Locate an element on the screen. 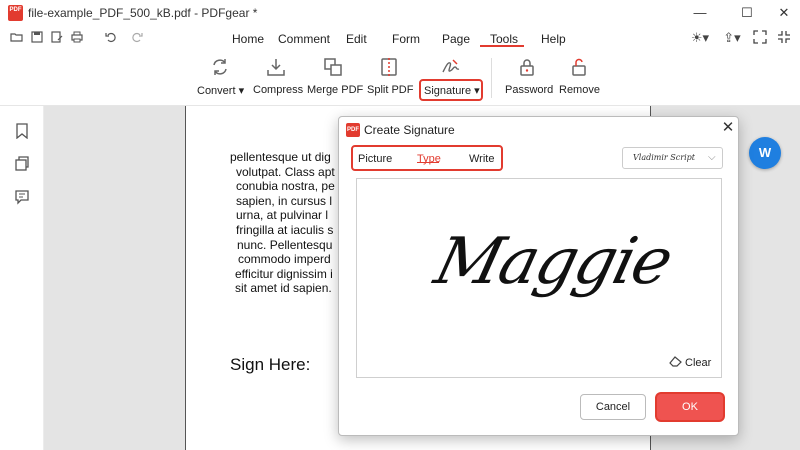 The height and width of the screenshot is (450, 800). fullscreen-icon is located at coordinates (760, 38).